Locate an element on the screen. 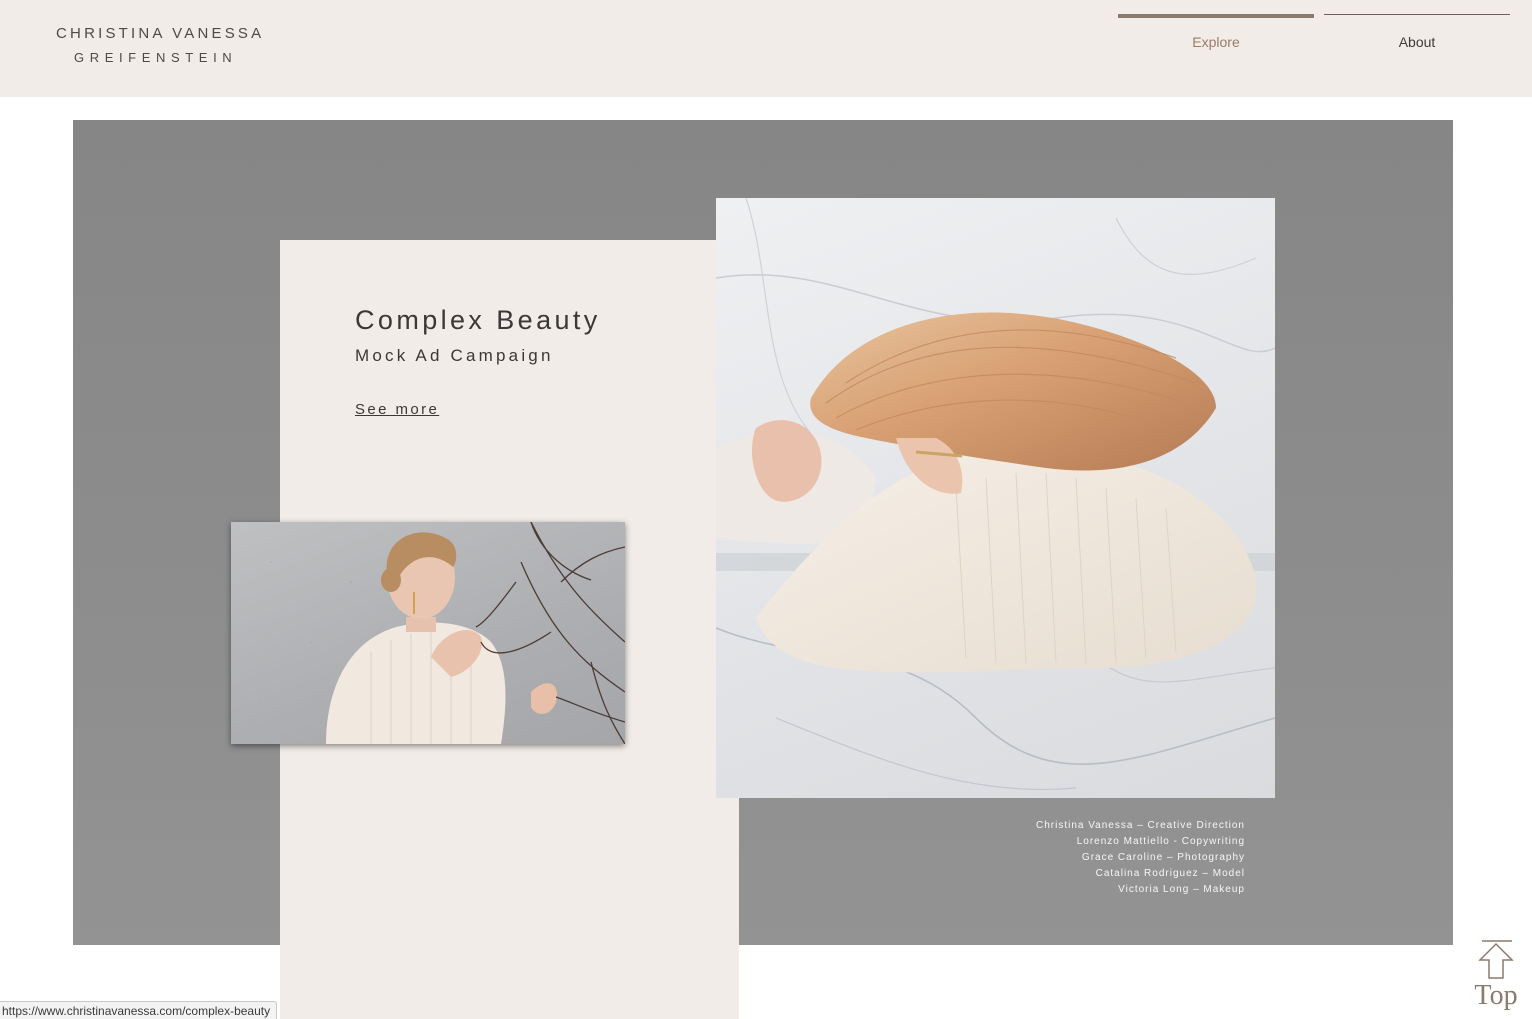  back-to-top-button: Top is located at coordinates (1496, 976).